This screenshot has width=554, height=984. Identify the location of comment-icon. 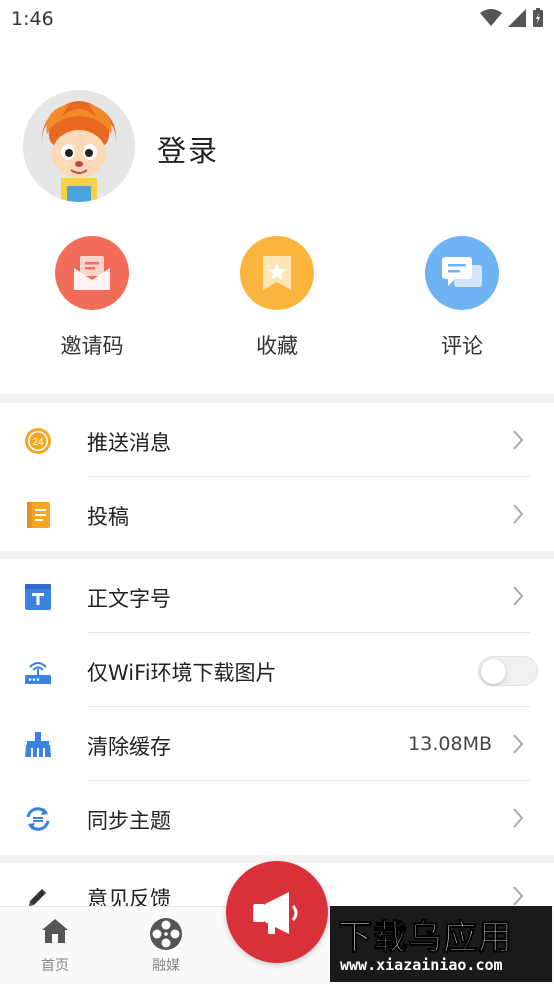
(462, 272).